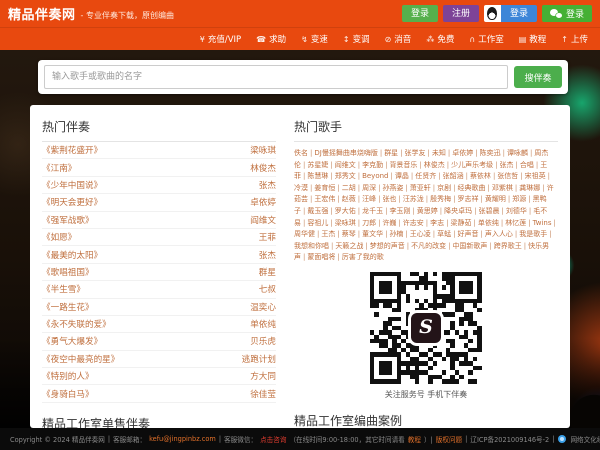 The height and width of the screenshot is (450, 600). What do you see at coordinates (425, 176) in the screenshot?
I see `singer-tag-link: 任贤齐` at bounding box center [425, 176].